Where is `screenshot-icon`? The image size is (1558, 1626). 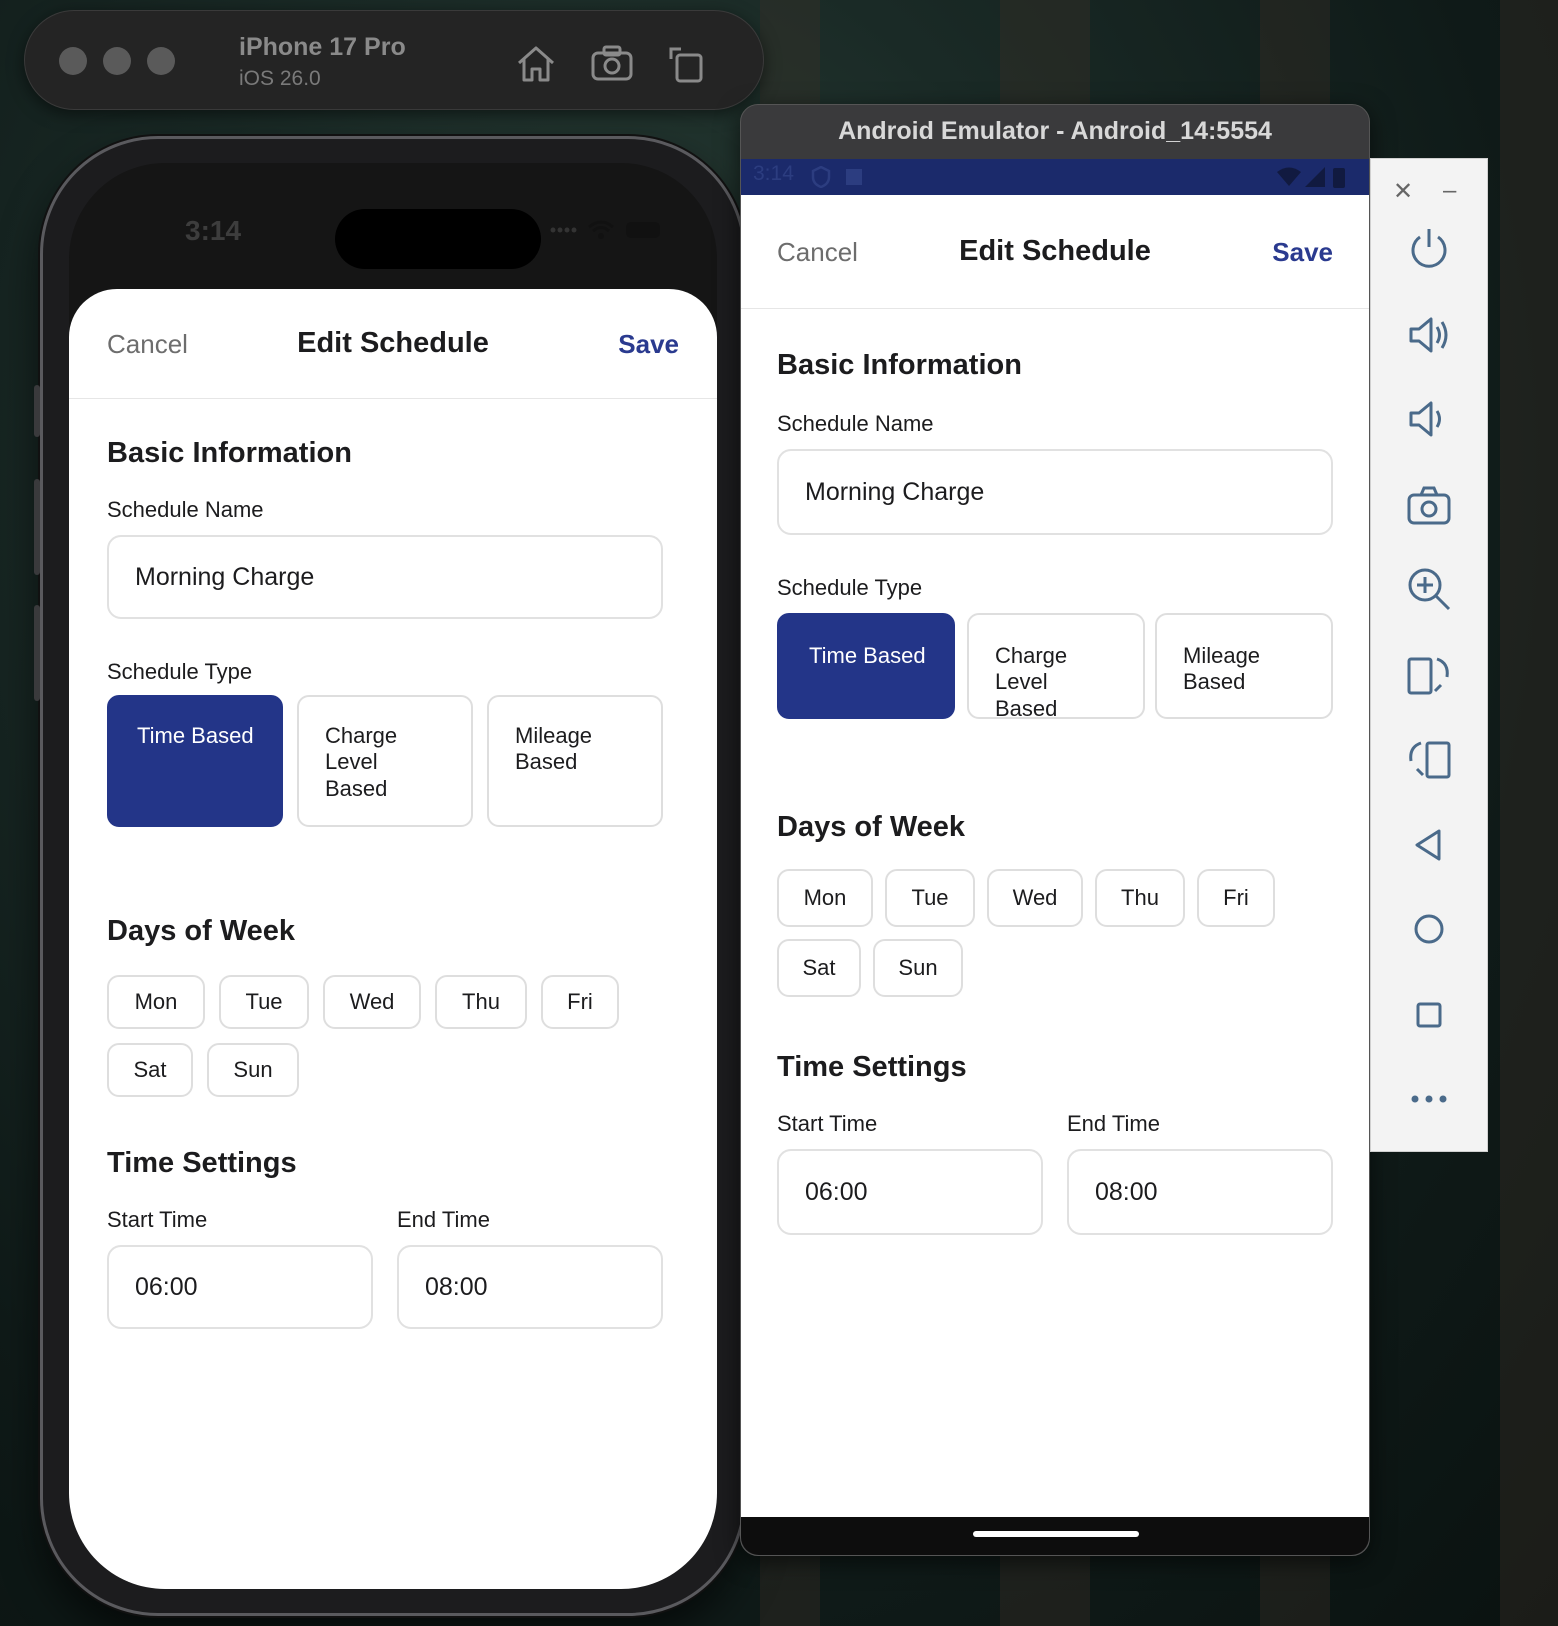 screenshot-icon is located at coordinates (612, 64).